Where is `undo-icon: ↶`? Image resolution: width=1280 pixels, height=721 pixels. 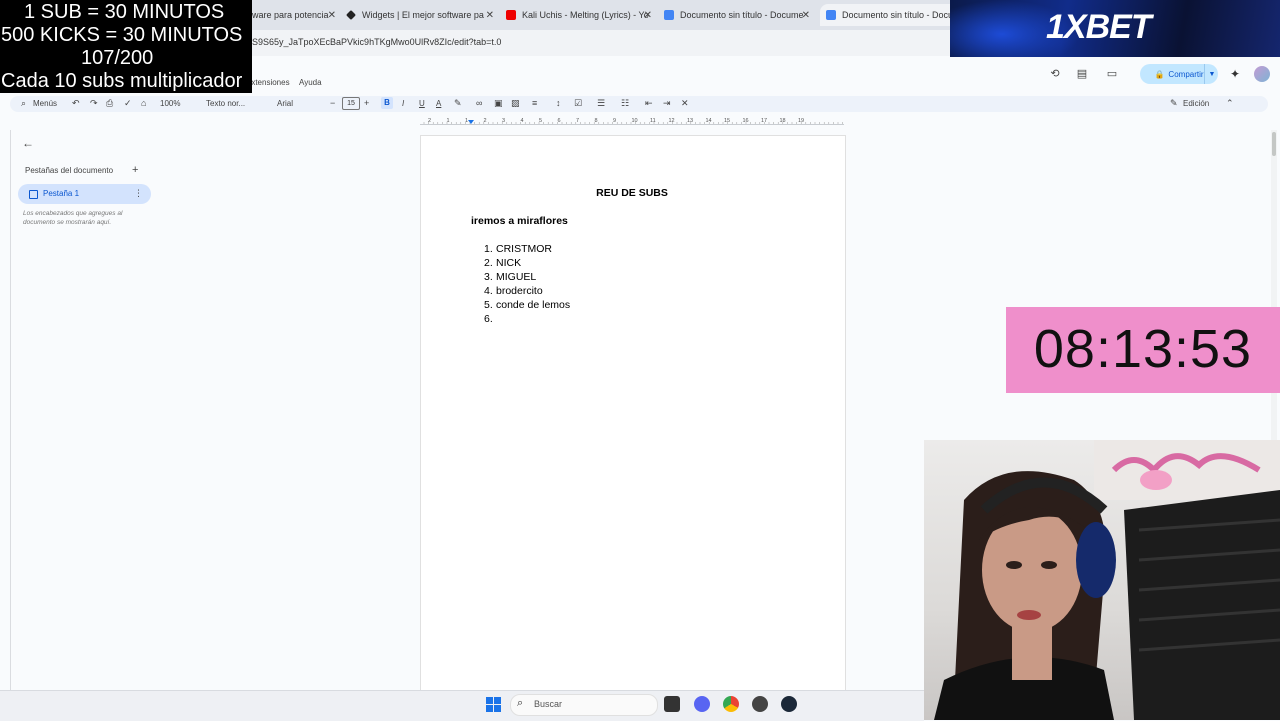 undo-icon: ↶ is located at coordinates (76, 103).